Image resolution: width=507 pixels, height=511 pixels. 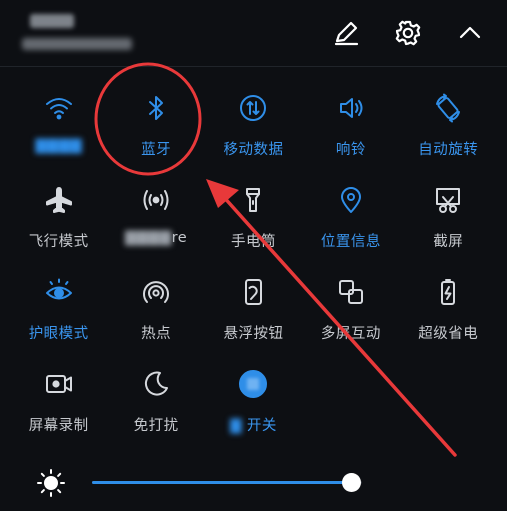 What do you see at coordinates (77, 44) in the screenshot?
I see `date-redacted` at bounding box center [77, 44].